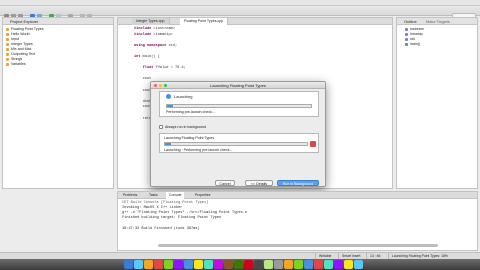 The width and height of the screenshot is (480, 270). What do you see at coordinates (164, 68) in the screenshot?
I see `code-line: float fValue = 76.4;` at bounding box center [164, 68].